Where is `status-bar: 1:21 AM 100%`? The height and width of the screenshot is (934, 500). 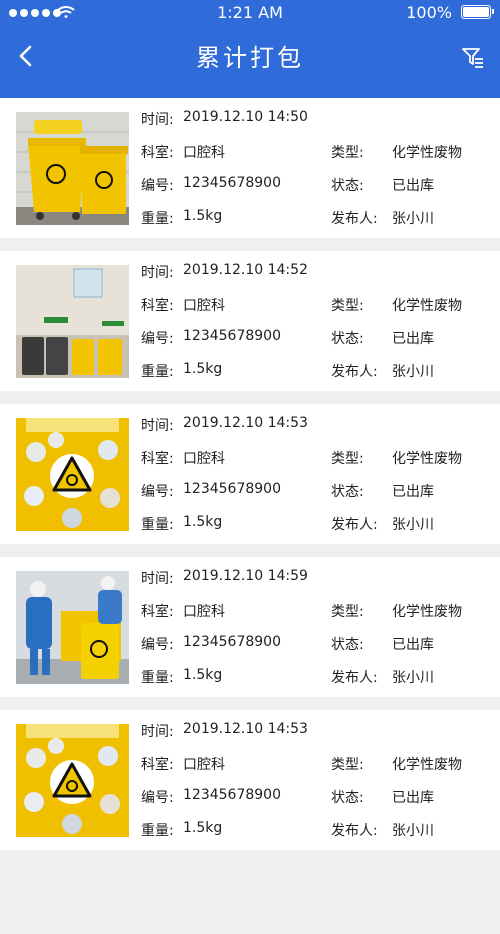
status-bar: 1:21 AM 100% is located at coordinates (250, 13).